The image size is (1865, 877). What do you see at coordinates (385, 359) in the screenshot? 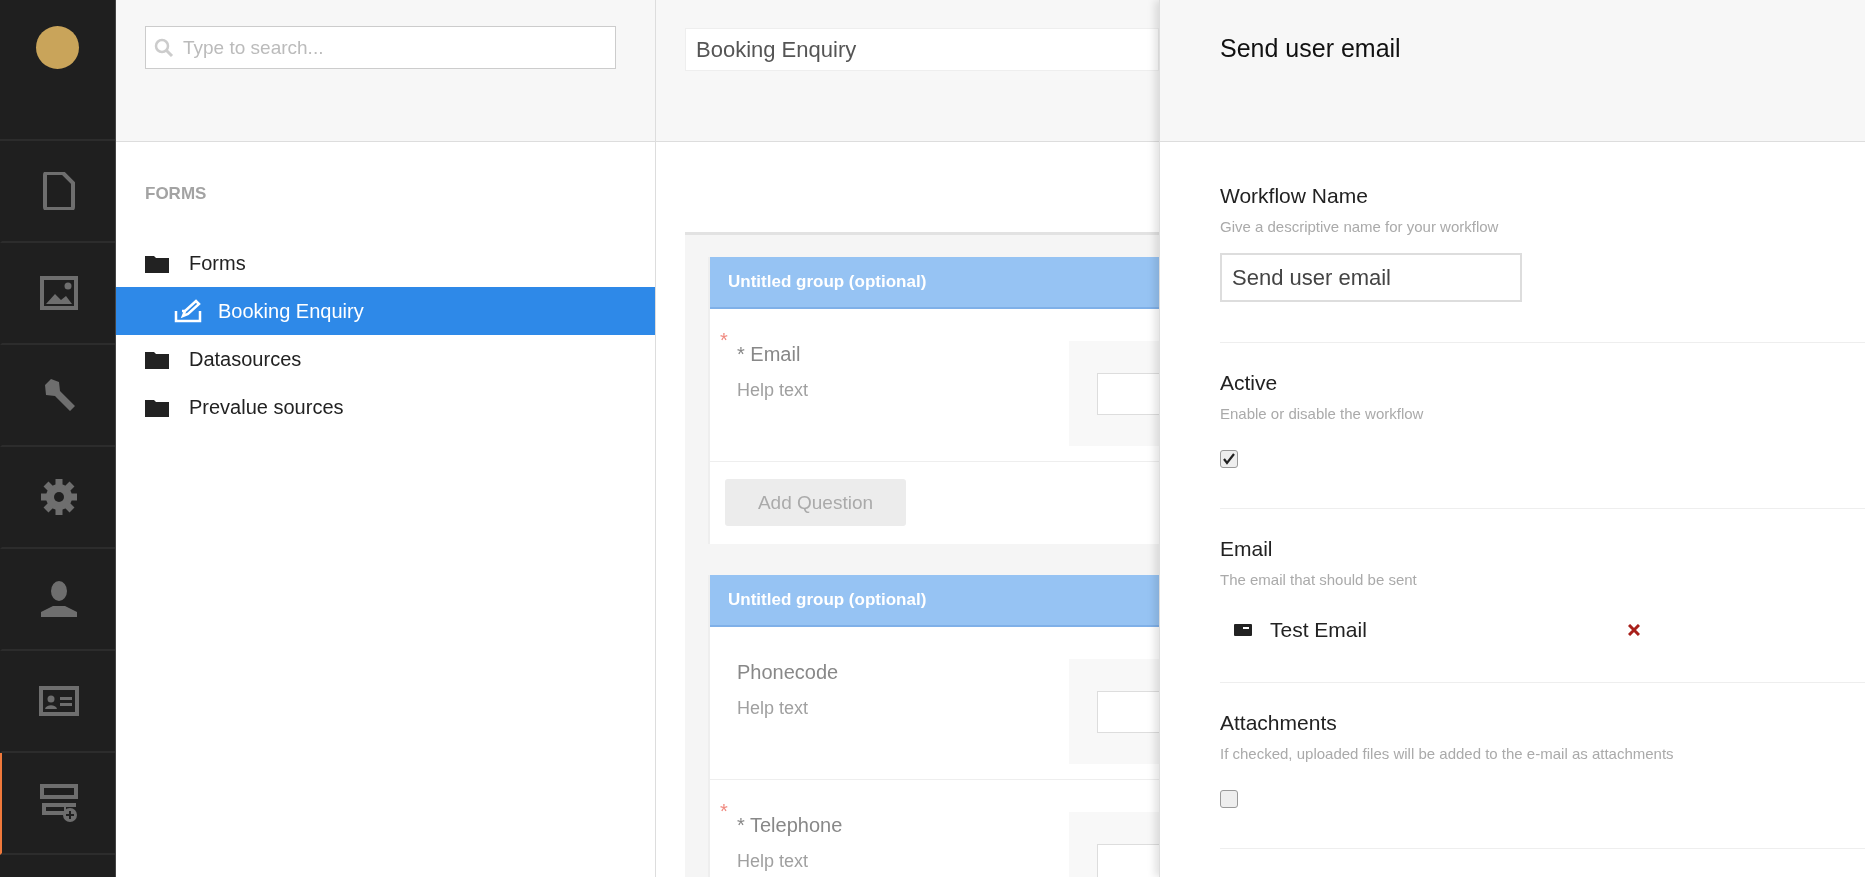
I see `tree-item: Datasources` at bounding box center [385, 359].